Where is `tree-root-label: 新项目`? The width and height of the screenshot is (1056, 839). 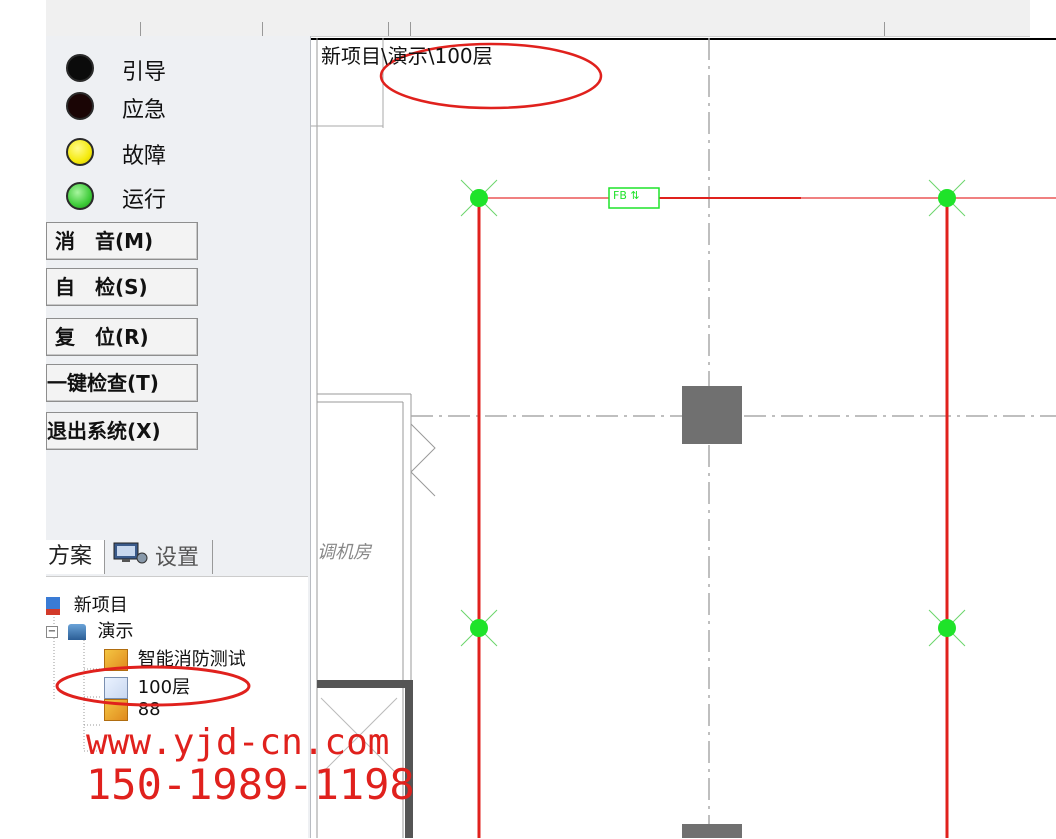 tree-root-label: 新项目 is located at coordinates (100, 605).